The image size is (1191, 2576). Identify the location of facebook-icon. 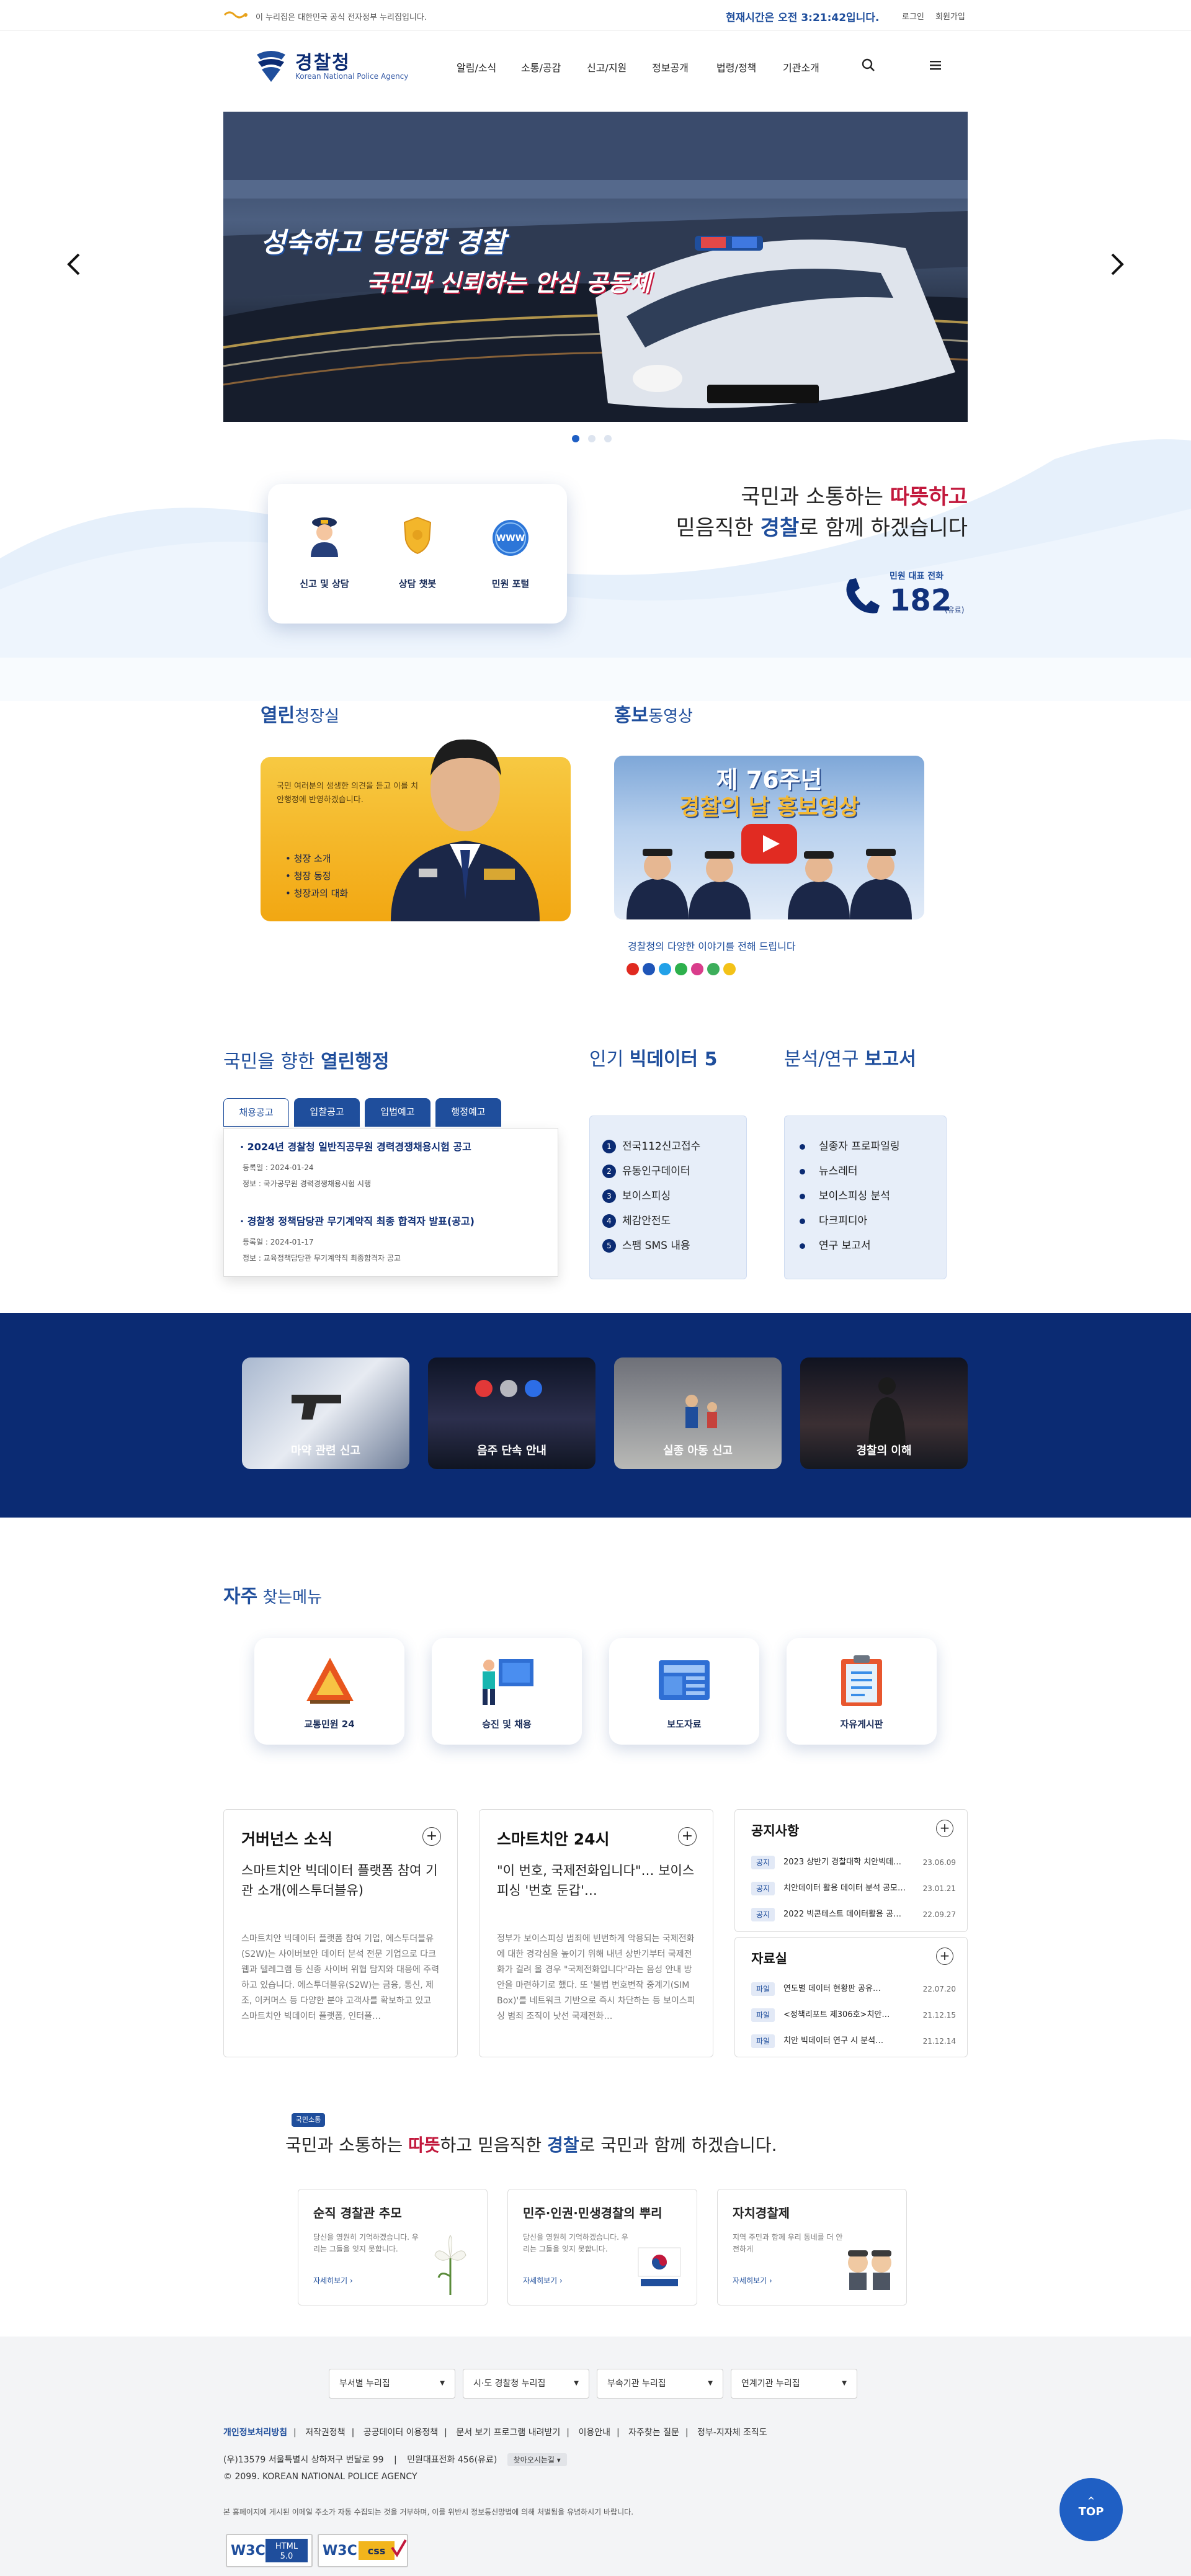
(649, 969).